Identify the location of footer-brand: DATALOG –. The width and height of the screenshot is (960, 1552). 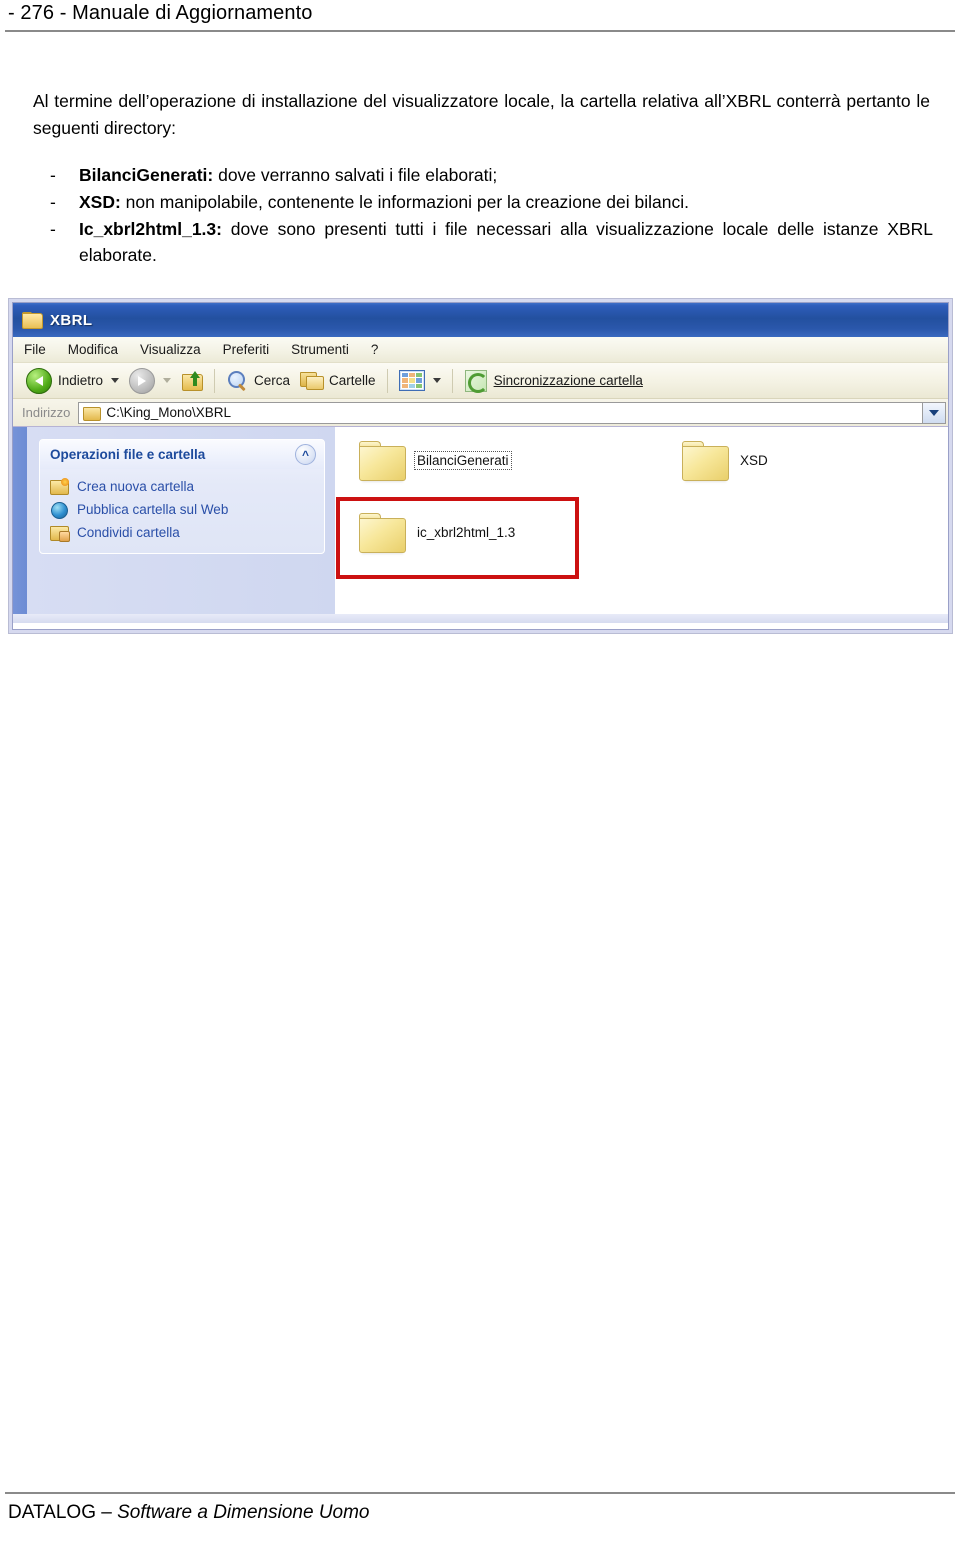
(63, 1512).